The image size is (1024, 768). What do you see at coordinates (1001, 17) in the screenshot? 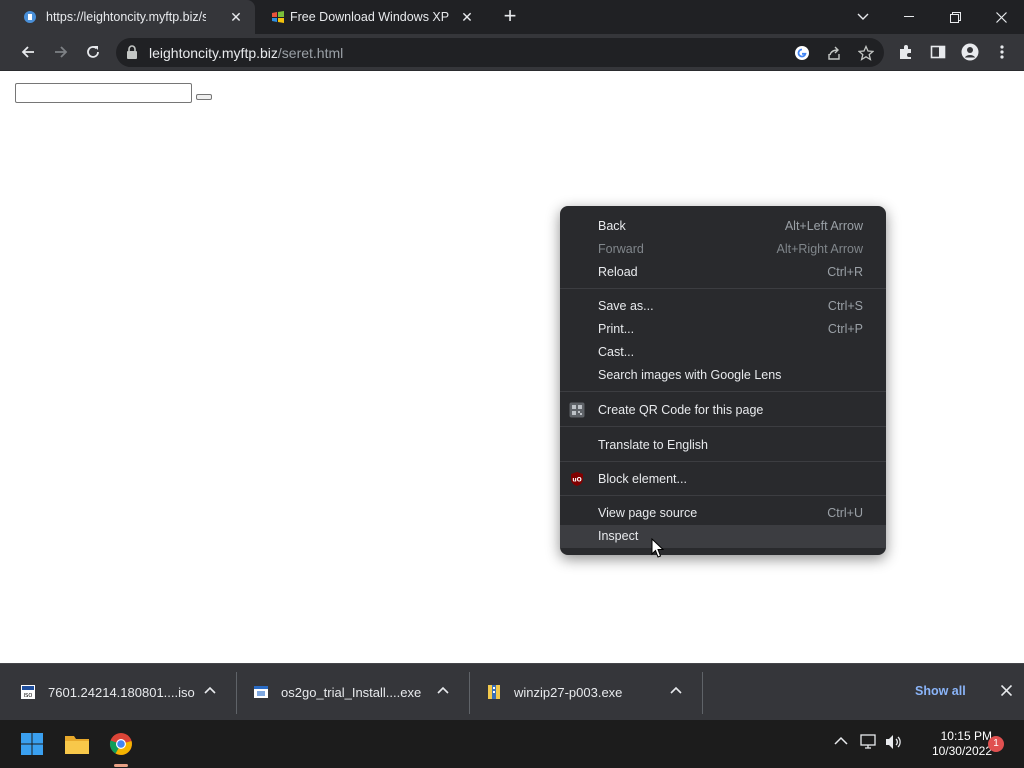
I see `window-close-icon` at bounding box center [1001, 17].